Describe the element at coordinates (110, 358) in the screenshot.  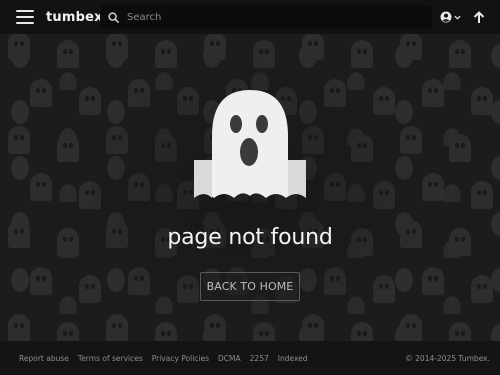
I see `footer-link-terms: Terms of services` at that location.